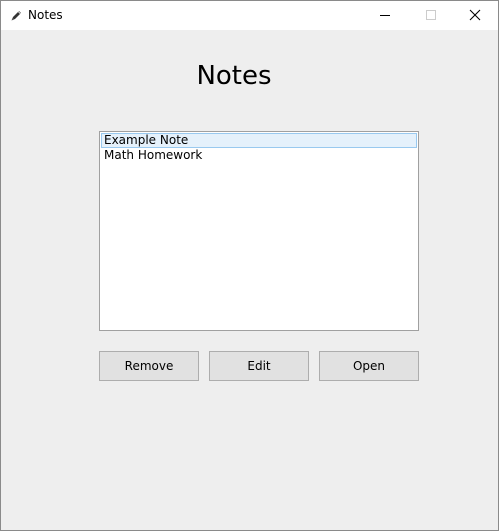 Image resolution: width=499 pixels, height=531 pixels. Describe the element at coordinates (16, 15) in the screenshot. I see `pencil-icon` at that location.